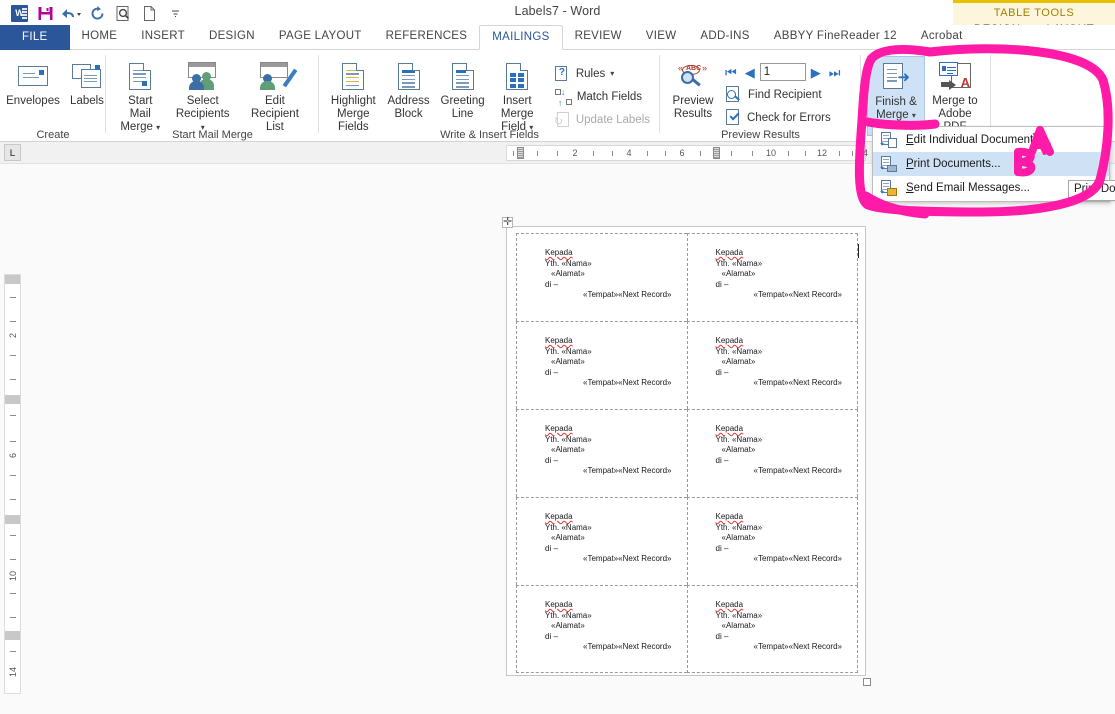 The height and width of the screenshot is (714, 1115). What do you see at coordinates (738, 449) in the screenshot?
I see `label-line-alamat: «Alamat»` at bounding box center [738, 449].